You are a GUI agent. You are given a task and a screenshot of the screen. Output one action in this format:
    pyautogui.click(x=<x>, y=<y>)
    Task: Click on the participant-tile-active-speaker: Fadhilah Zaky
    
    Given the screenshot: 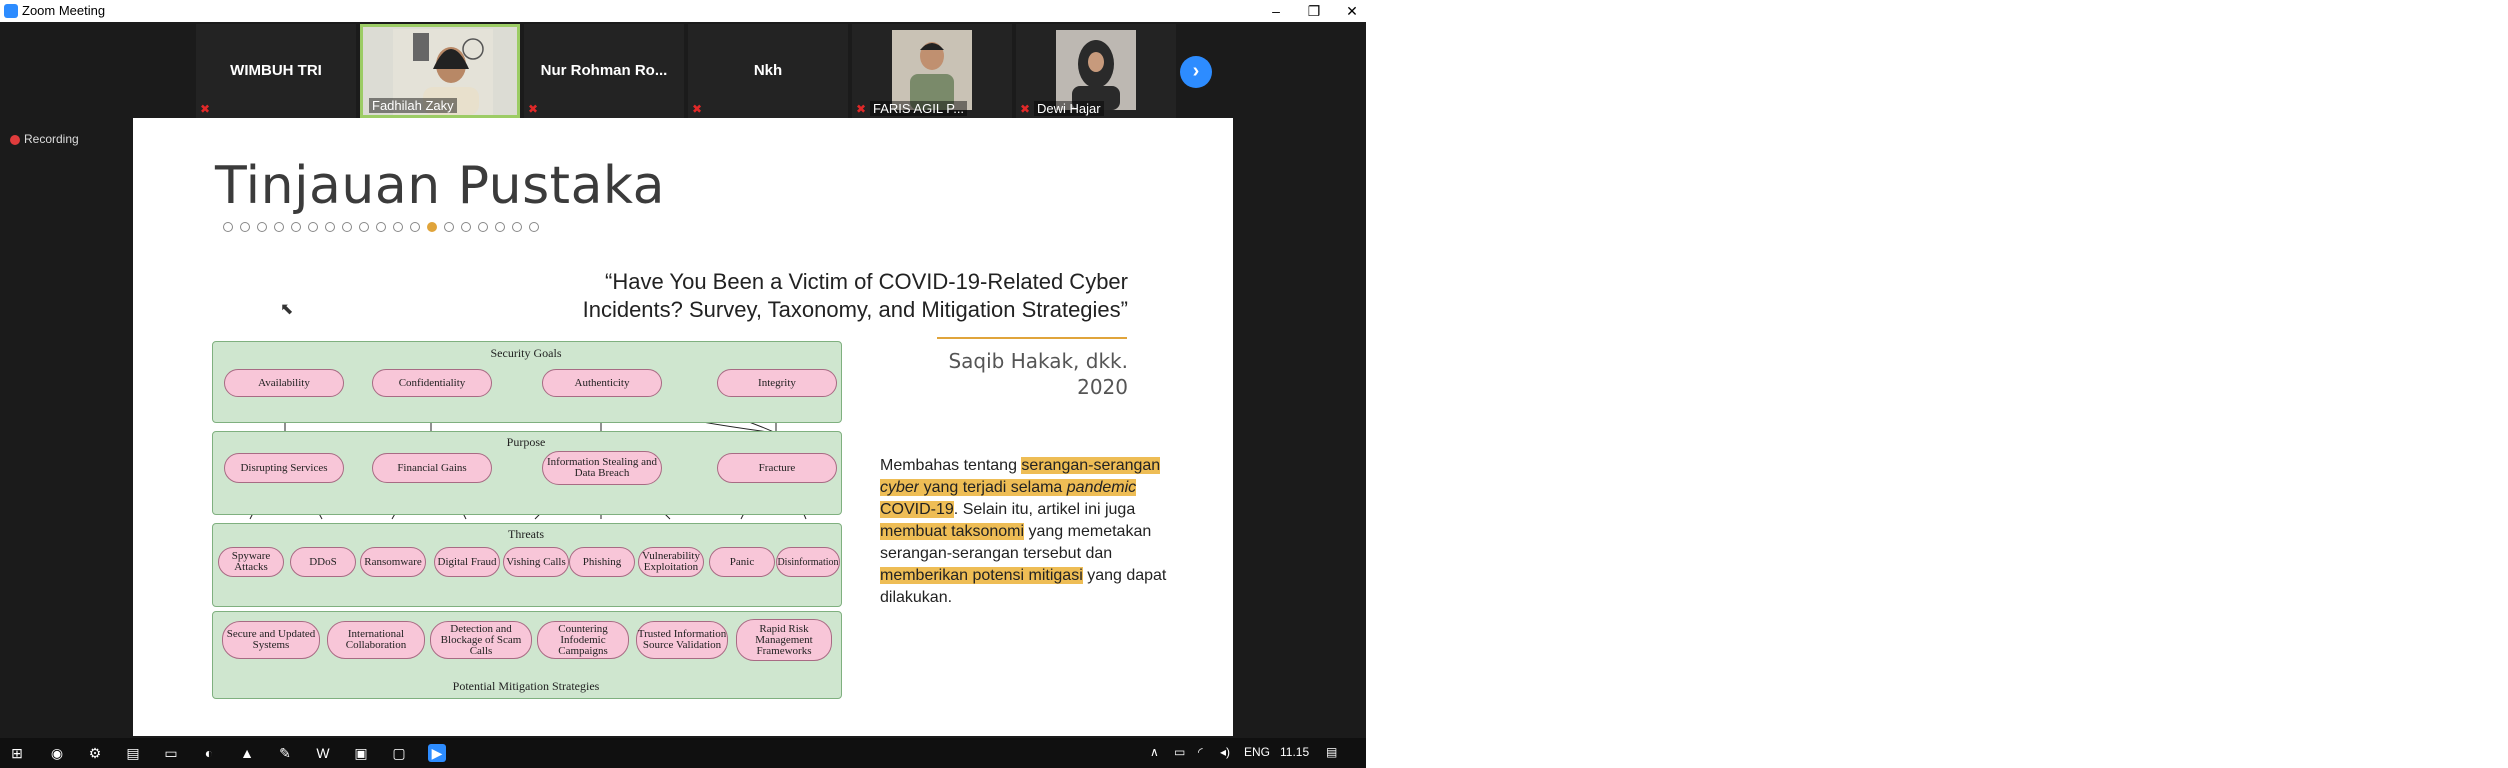 What is the action you would take?
    pyautogui.click(x=440, y=71)
    